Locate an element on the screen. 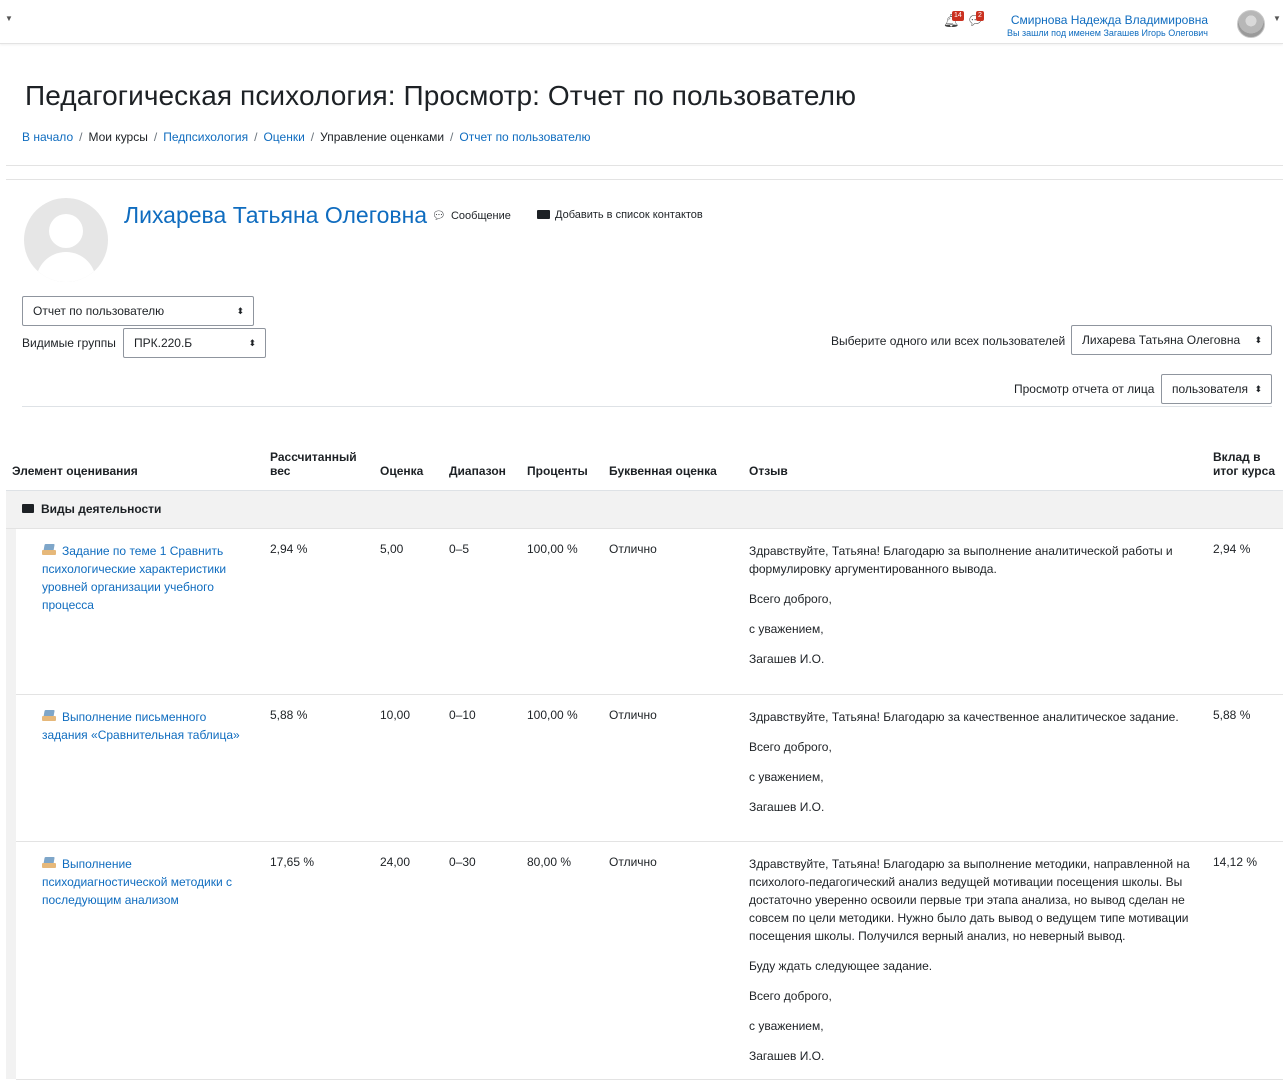 This screenshot has height=1086, width=1283. header-divider is located at coordinates (644, 165).